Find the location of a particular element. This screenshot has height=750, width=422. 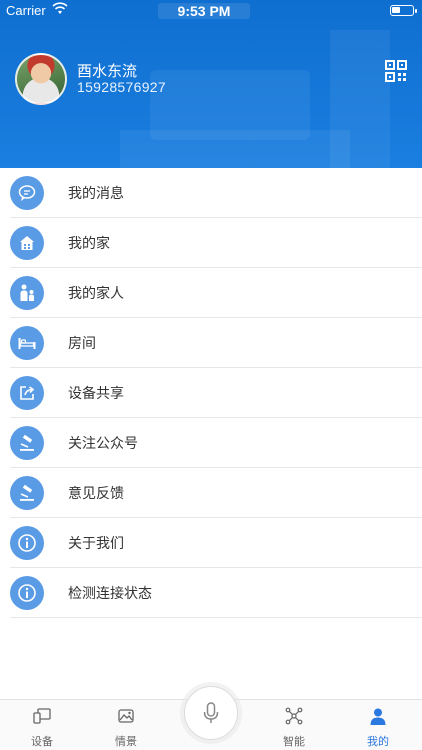

status-bar: Carrier 9:53 PM is located at coordinates (211, 11).